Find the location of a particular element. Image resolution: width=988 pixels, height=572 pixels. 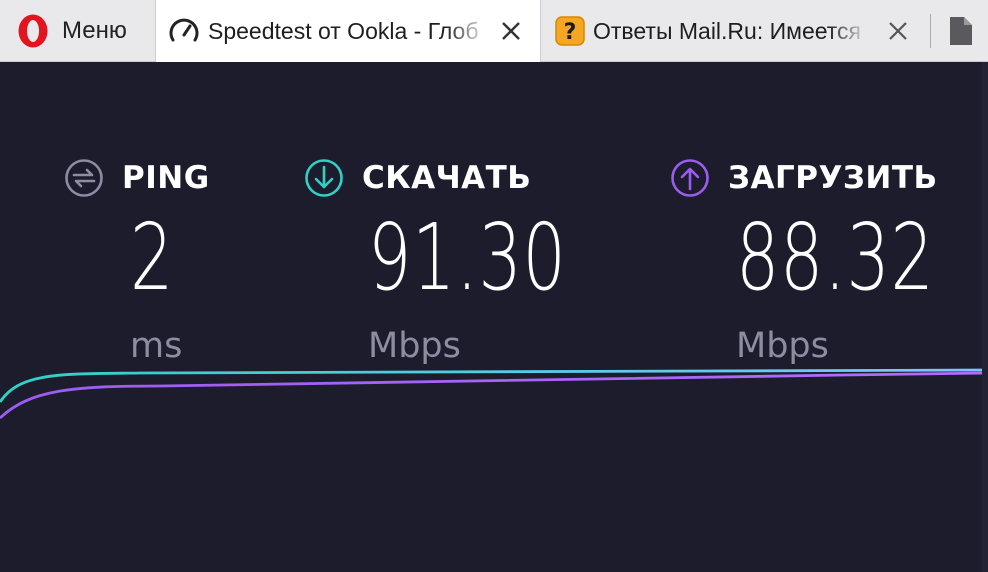

tab-title: Speedtest от Ookla - Глоб is located at coordinates (343, 30).